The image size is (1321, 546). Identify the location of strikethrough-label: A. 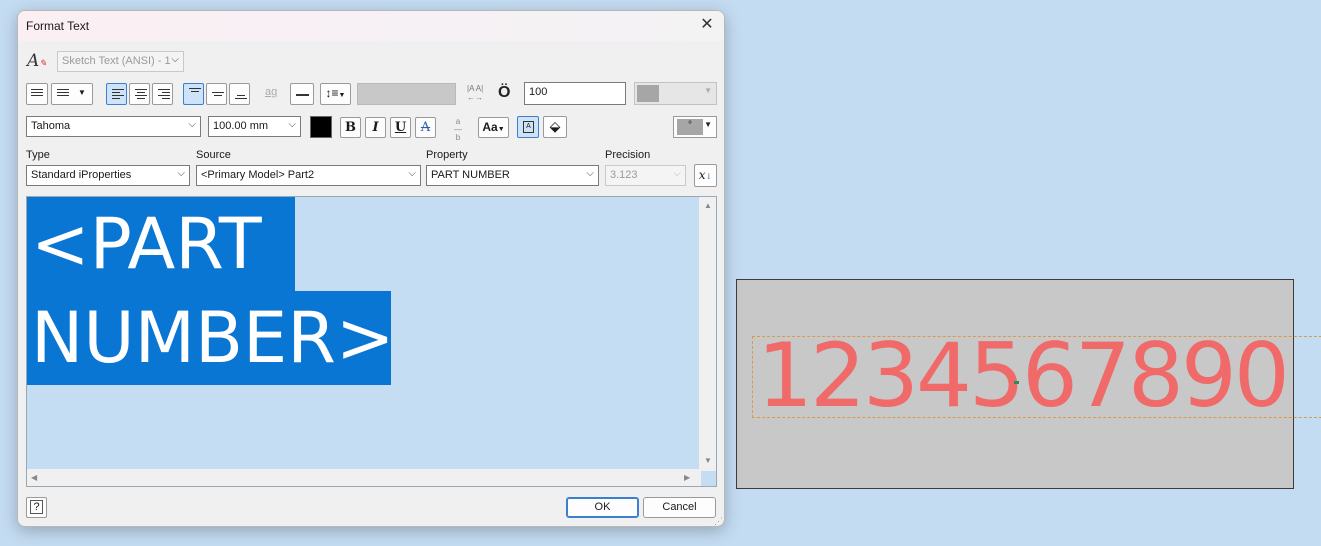
(425, 127).